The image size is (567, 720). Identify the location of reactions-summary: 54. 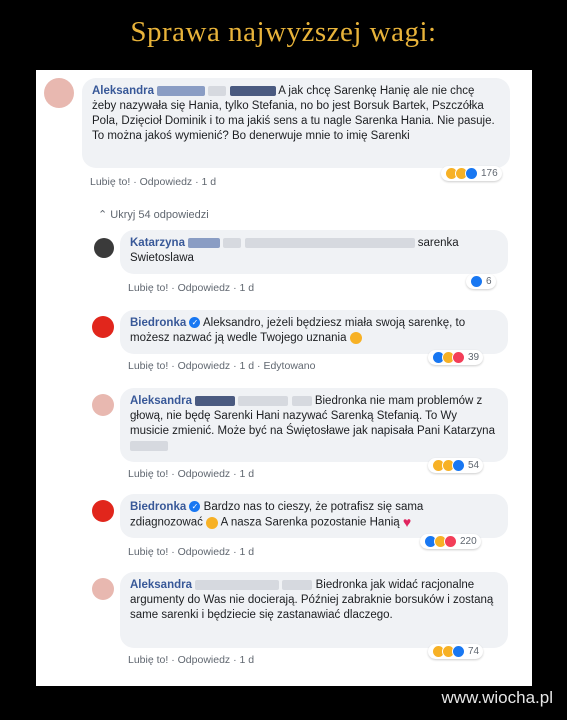
(456, 465).